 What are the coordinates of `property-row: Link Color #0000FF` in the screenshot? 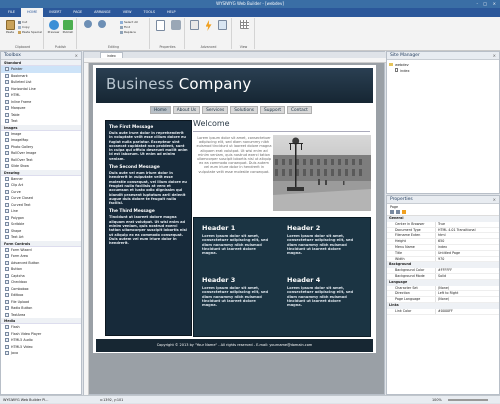 It's located at (443, 311).